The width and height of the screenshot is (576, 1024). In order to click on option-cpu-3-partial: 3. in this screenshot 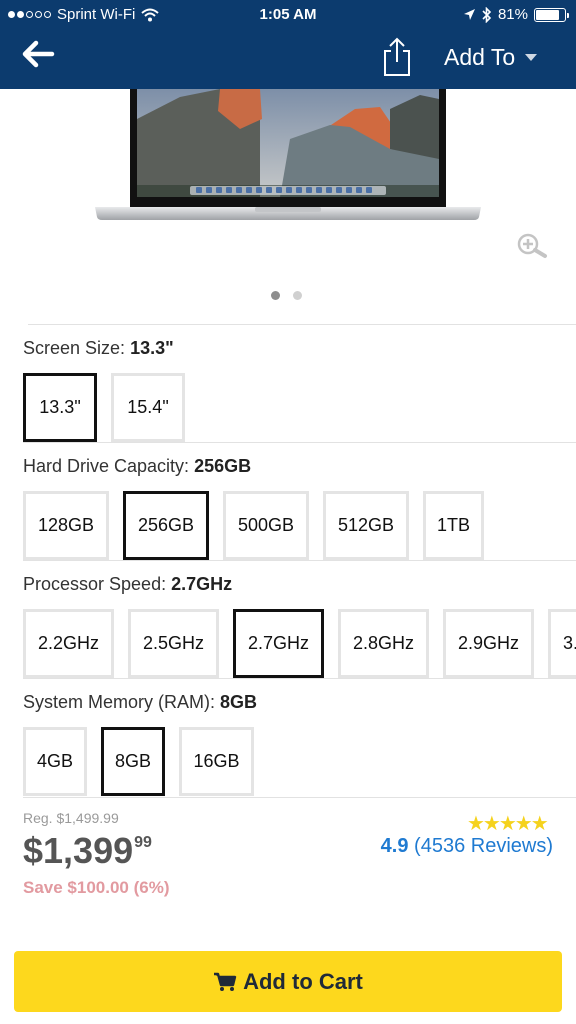, I will do `click(562, 643)`.